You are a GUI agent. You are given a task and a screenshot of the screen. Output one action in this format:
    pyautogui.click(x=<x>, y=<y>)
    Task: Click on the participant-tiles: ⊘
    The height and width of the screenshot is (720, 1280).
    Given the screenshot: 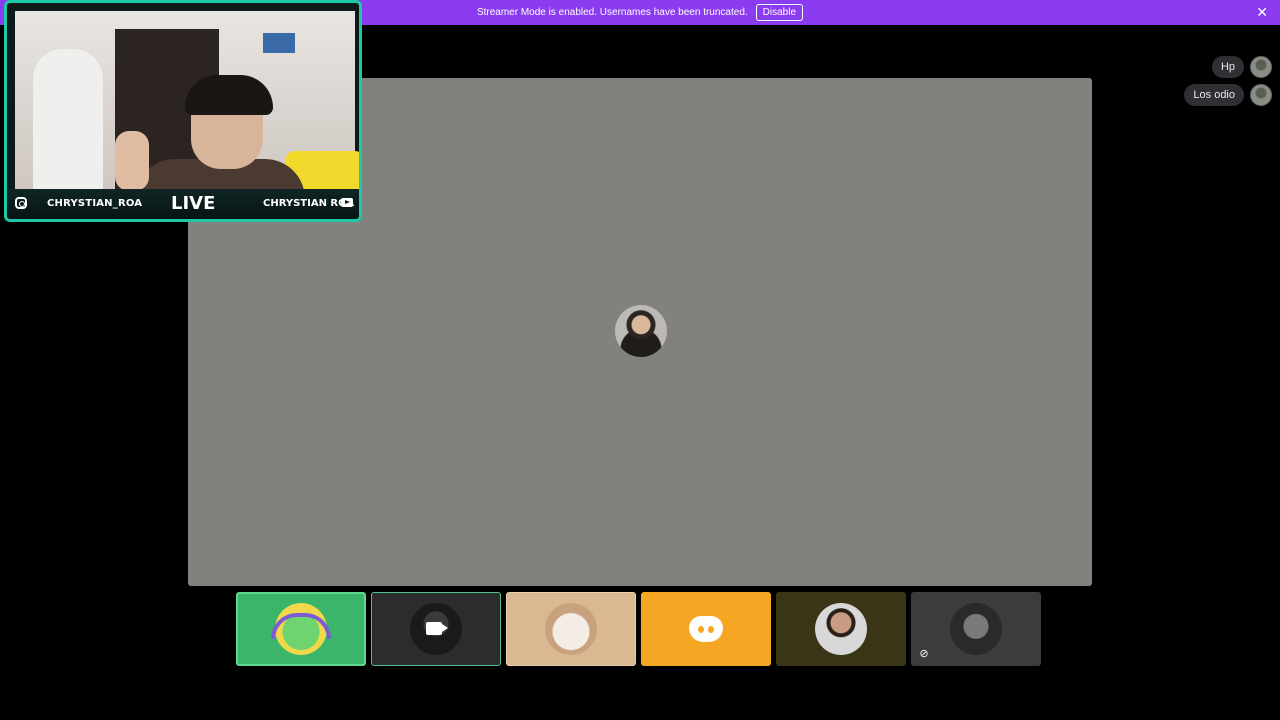 What is the action you would take?
    pyautogui.click(x=638, y=629)
    